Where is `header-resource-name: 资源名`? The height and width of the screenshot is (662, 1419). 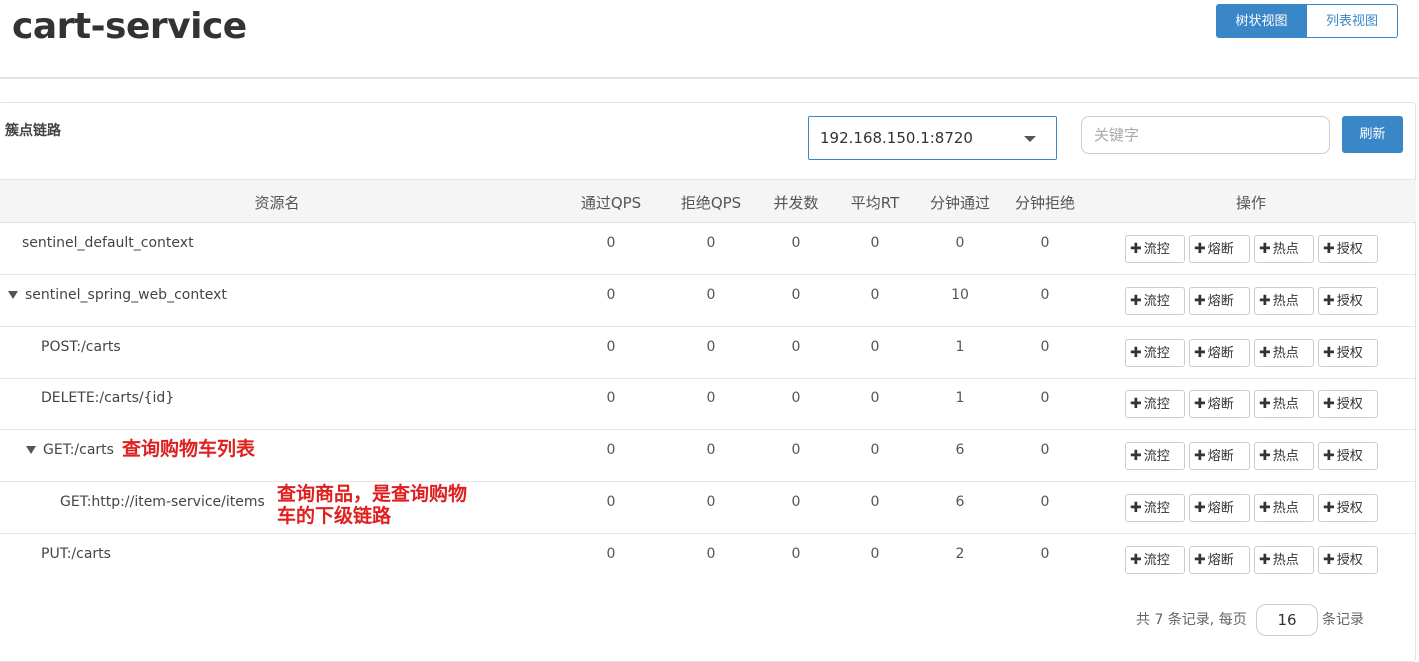
header-resource-name: 资源名 is located at coordinates (277, 203).